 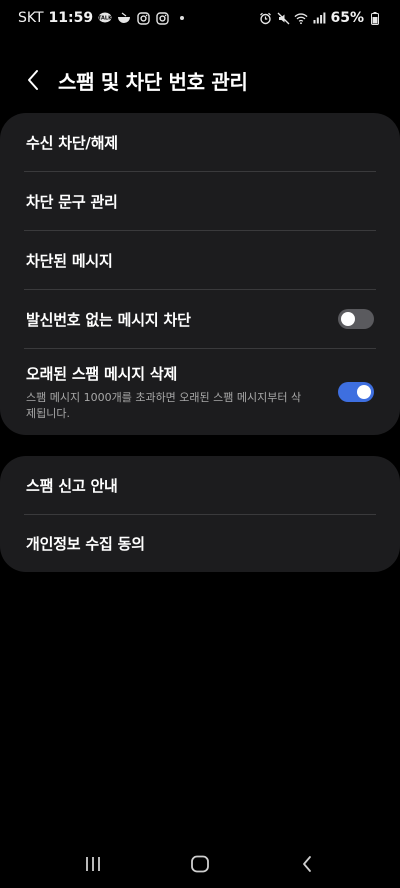 I want to click on home-icon, so click(x=200, y=864).